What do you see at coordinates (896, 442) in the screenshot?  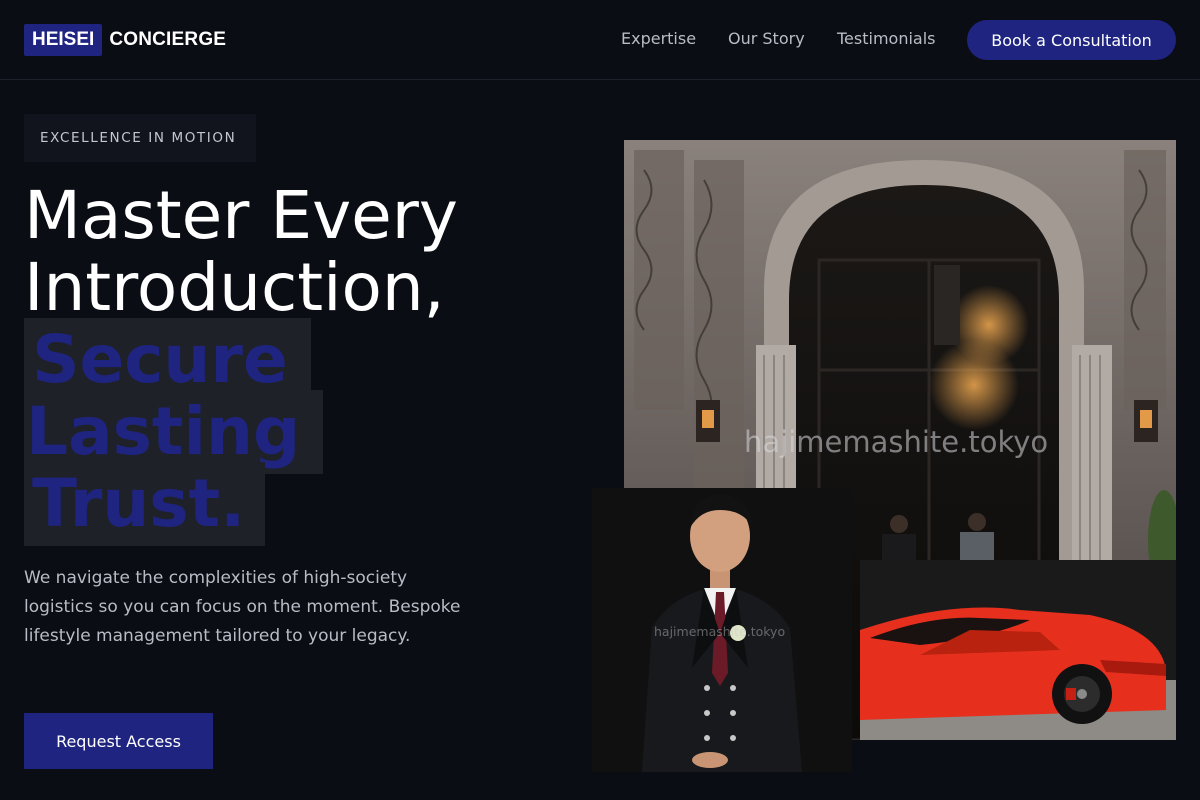 I see `main-watermark: hajimemashite.tokyo` at bounding box center [896, 442].